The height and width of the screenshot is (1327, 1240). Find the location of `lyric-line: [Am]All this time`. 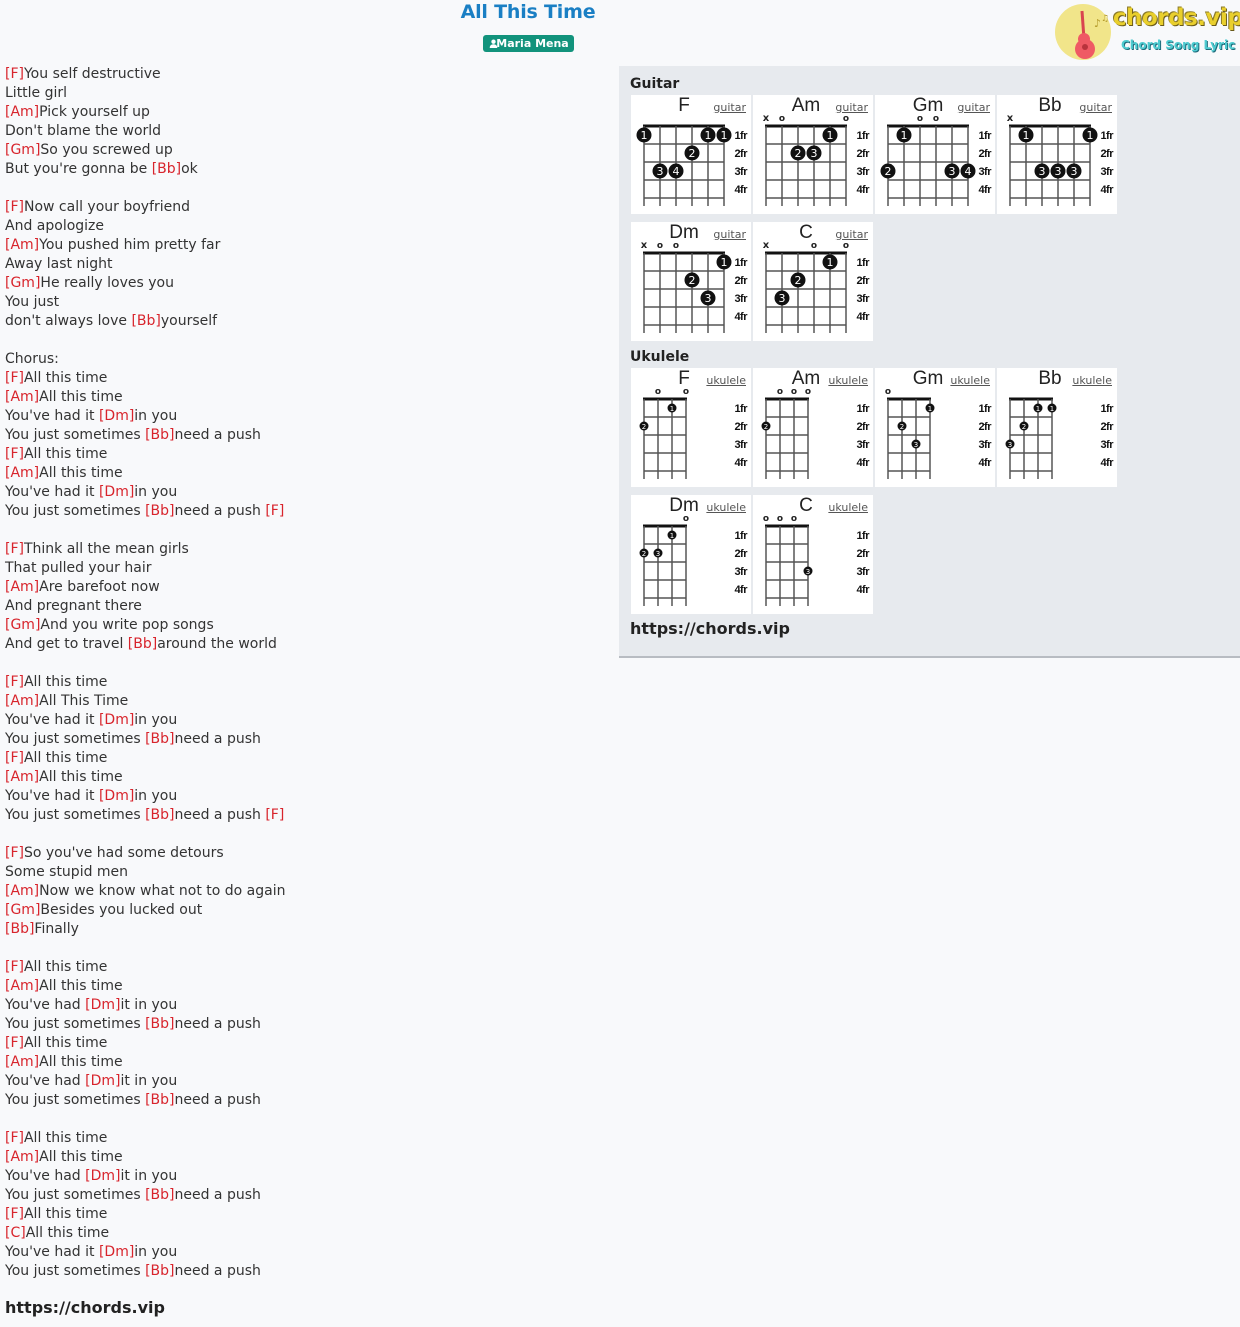

lyric-line: [Am]All this time is located at coordinates (305, 397).